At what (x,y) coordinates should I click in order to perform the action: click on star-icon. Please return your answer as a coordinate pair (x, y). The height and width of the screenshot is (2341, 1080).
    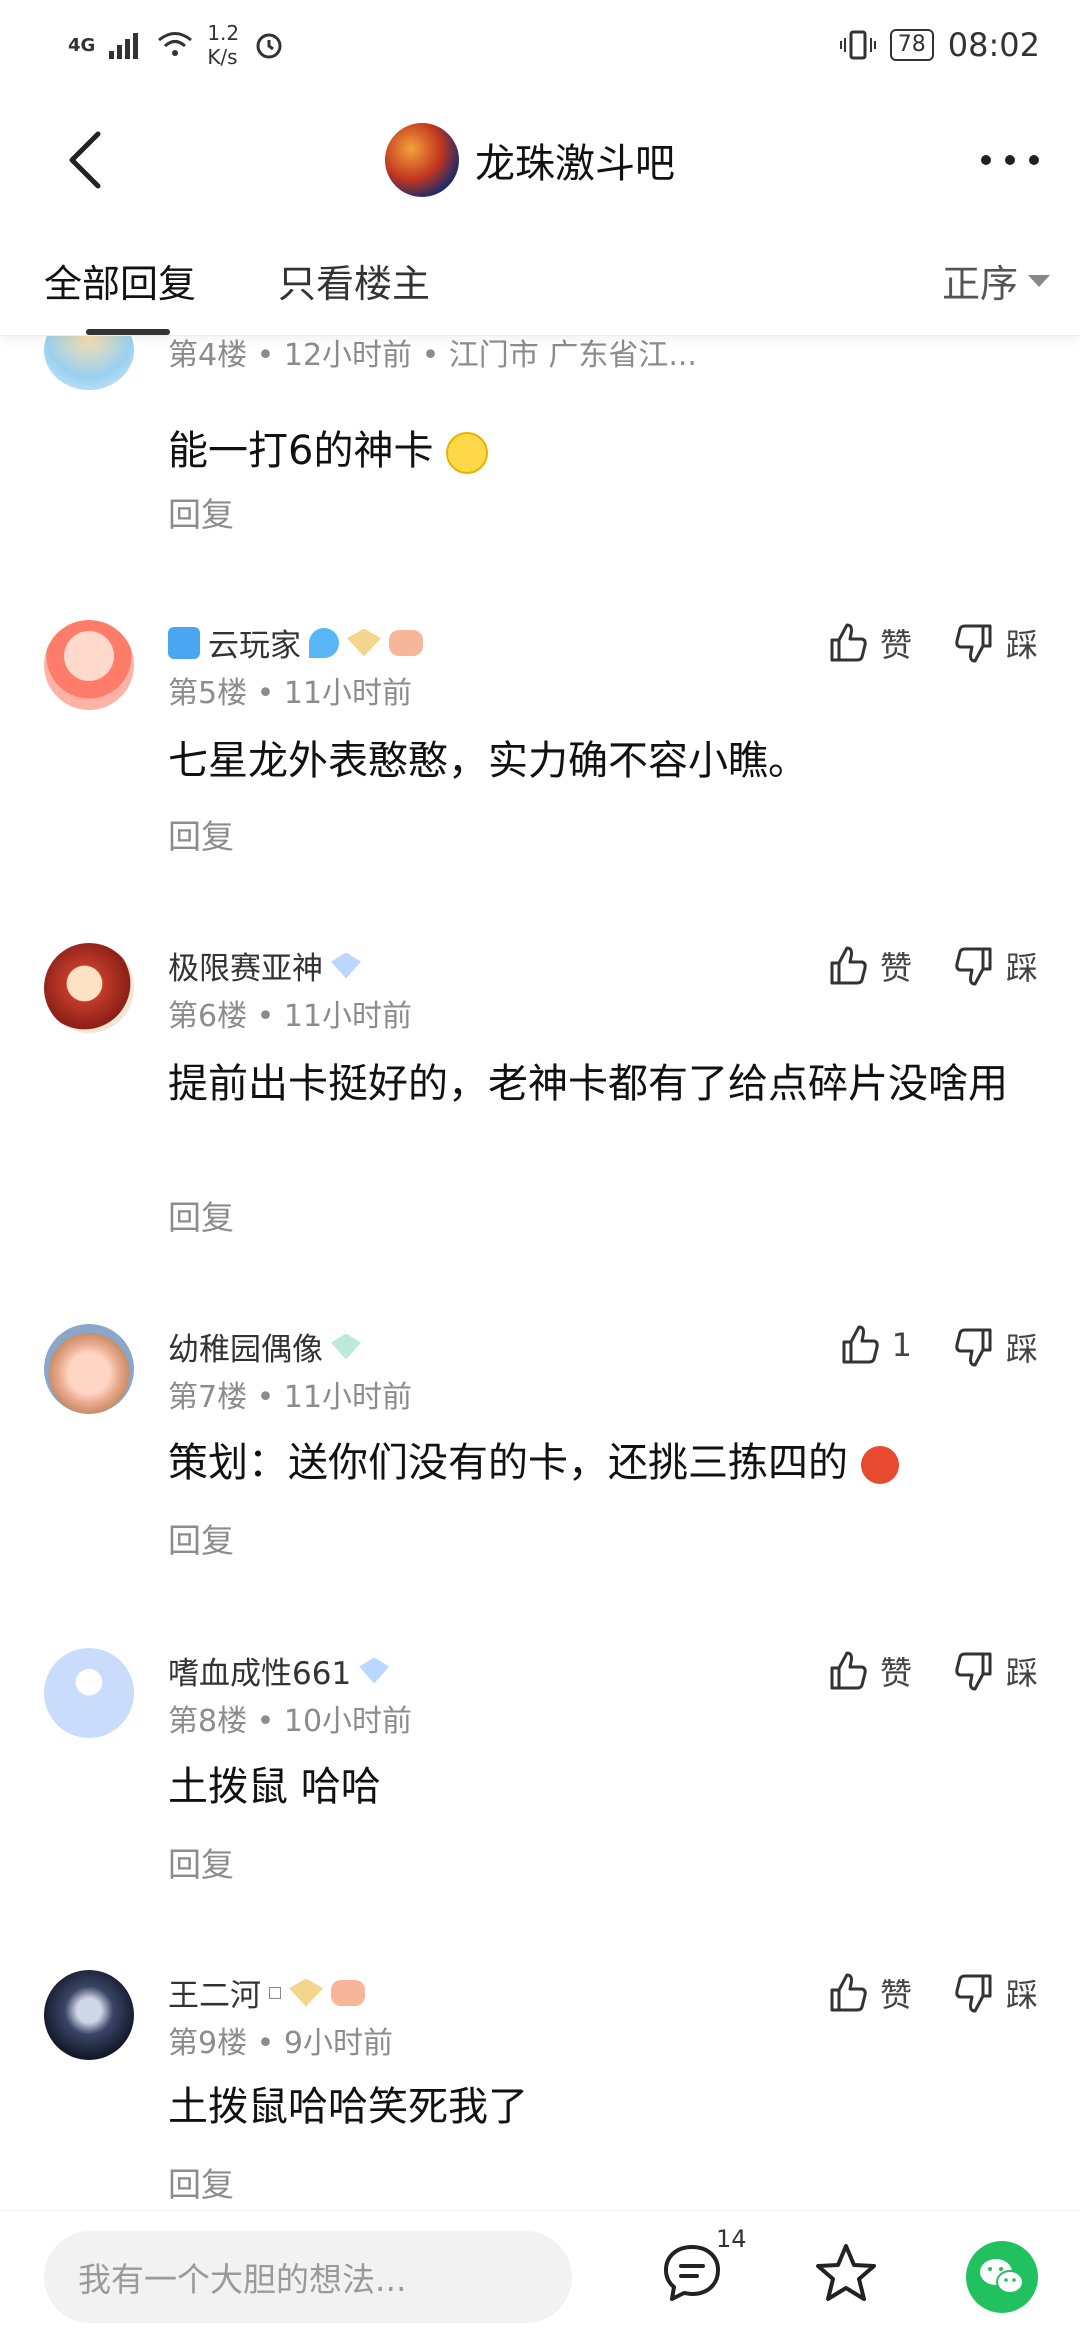
    Looking at the image, I should click on (846, 2273).